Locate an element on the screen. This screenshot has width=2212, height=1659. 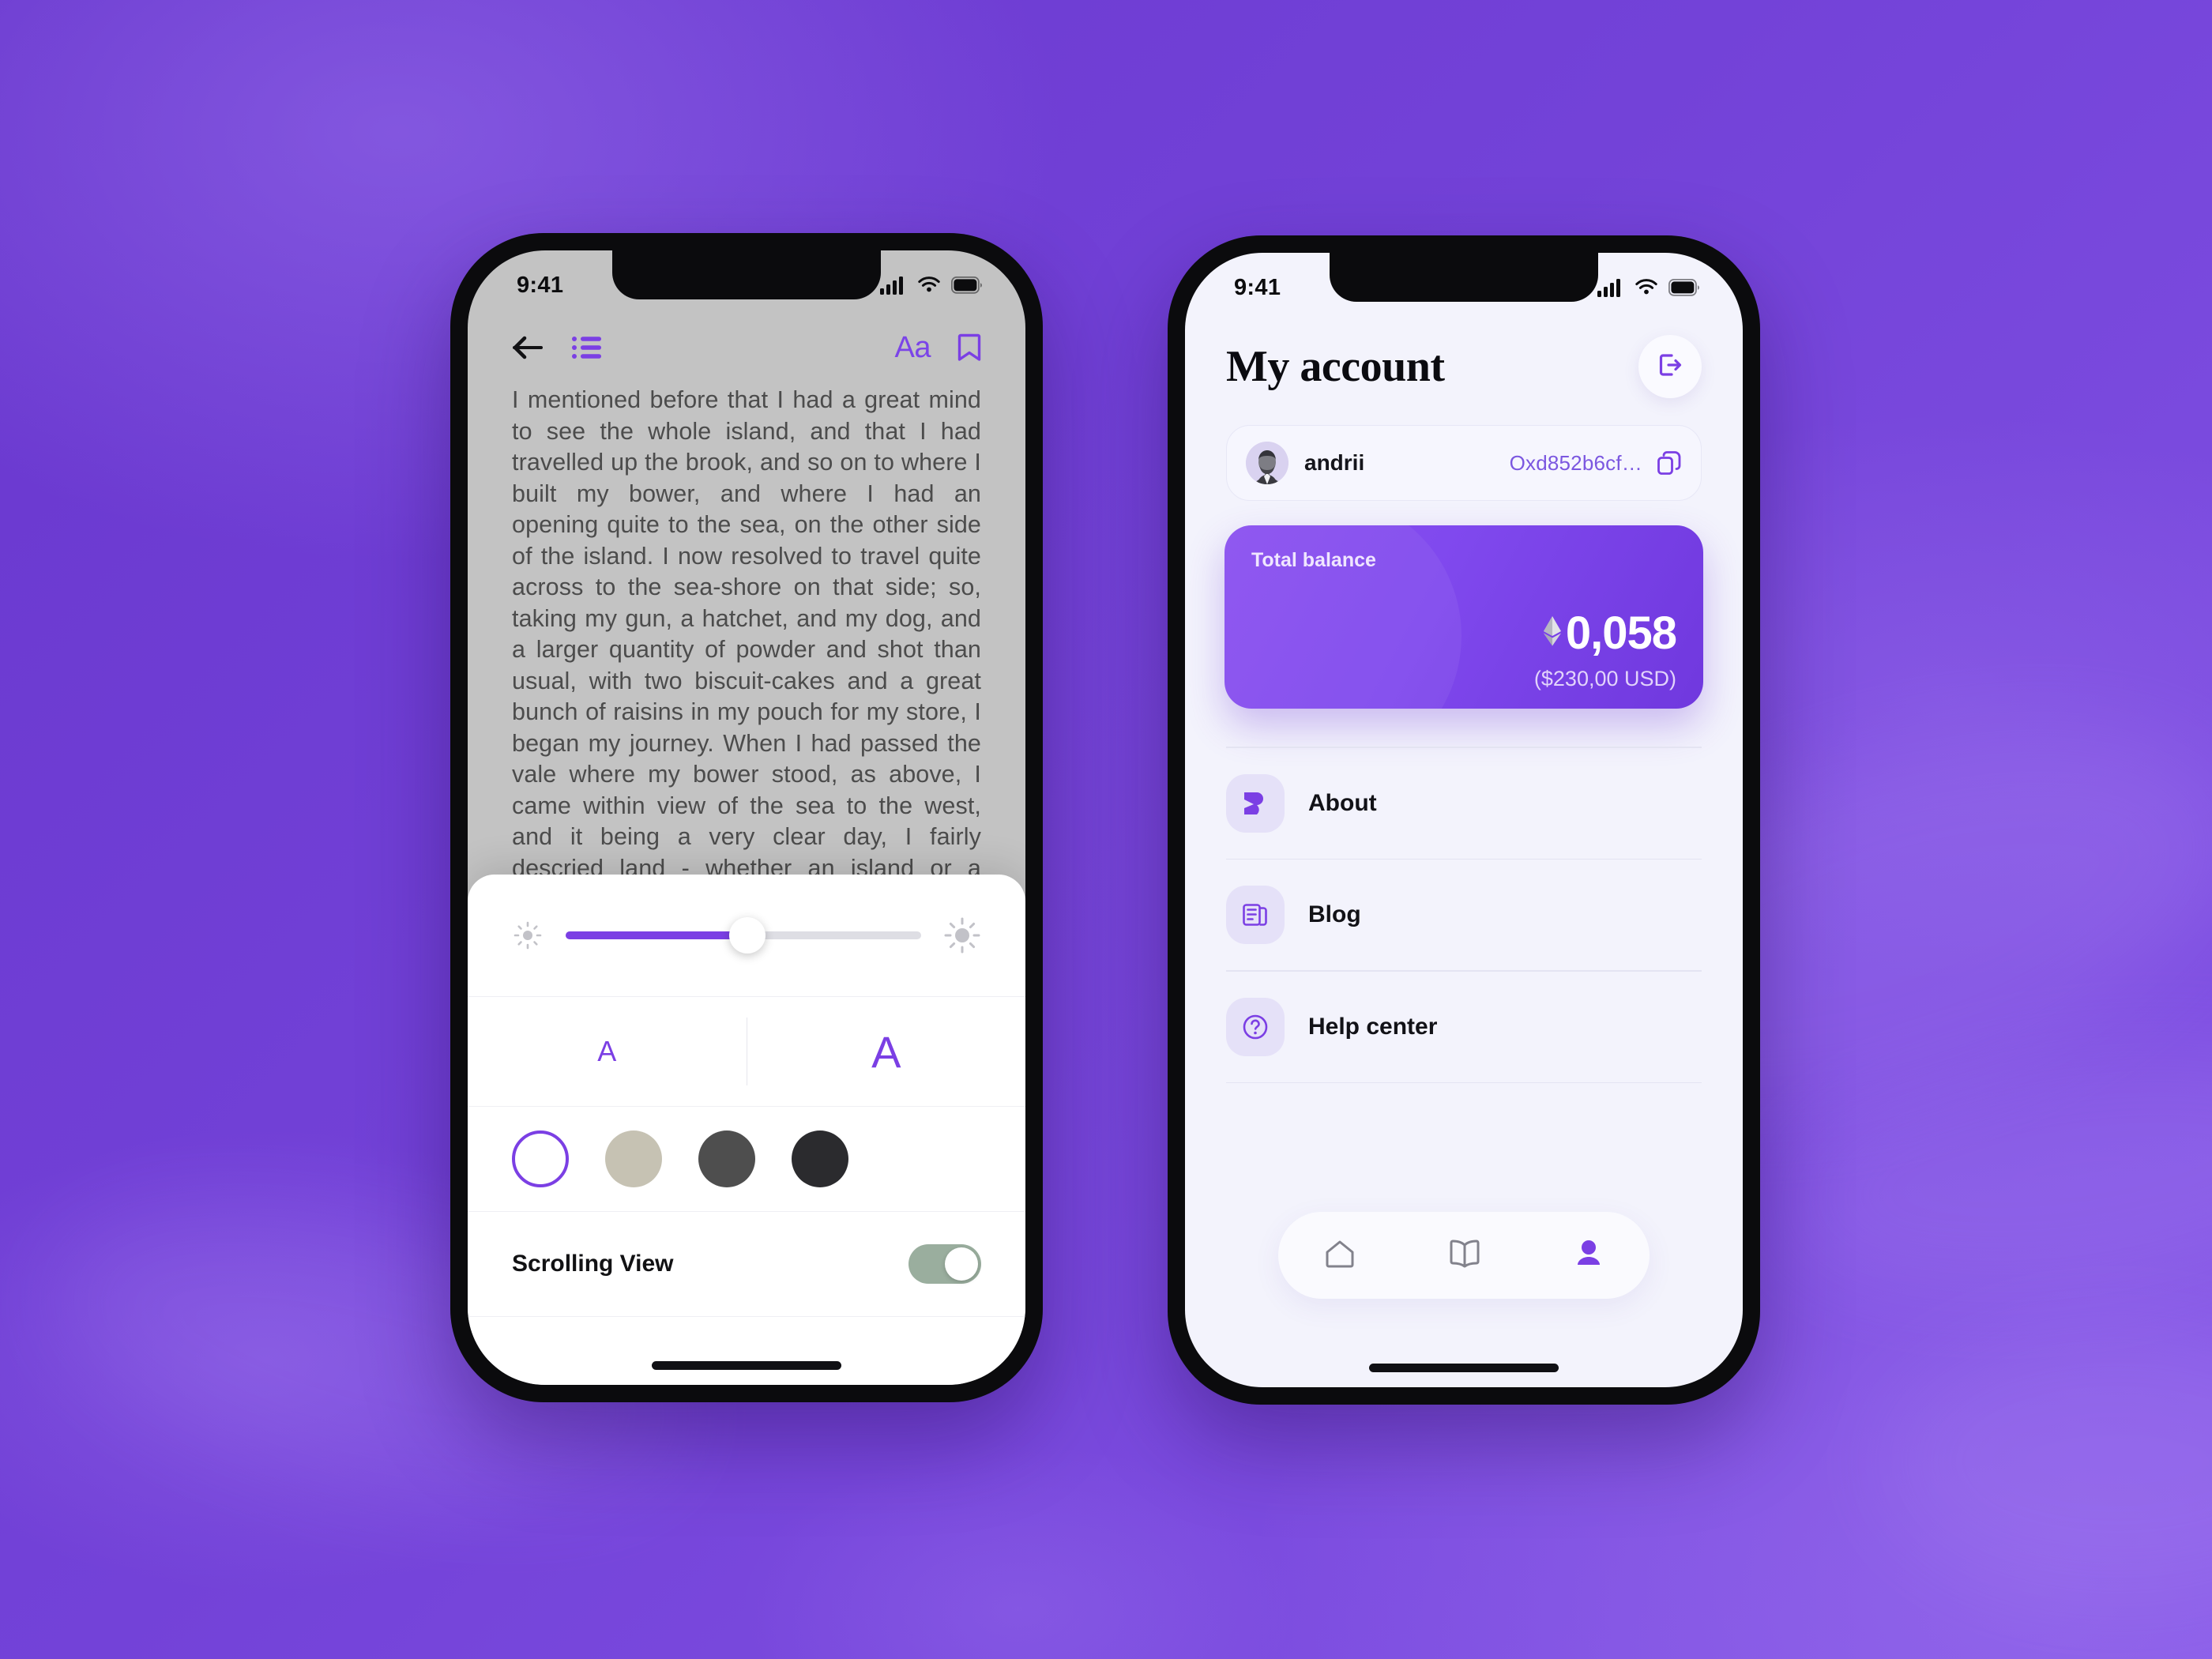
bookmark-icon is located at coordinates (969, 348).